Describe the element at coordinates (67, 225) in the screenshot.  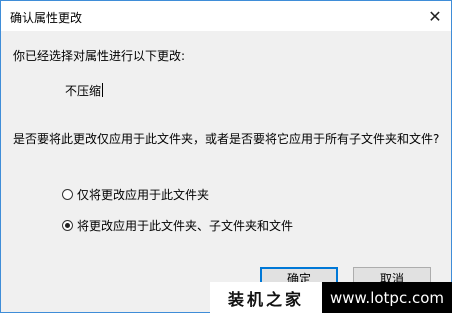
I see `radio-circle-selected` at that location.